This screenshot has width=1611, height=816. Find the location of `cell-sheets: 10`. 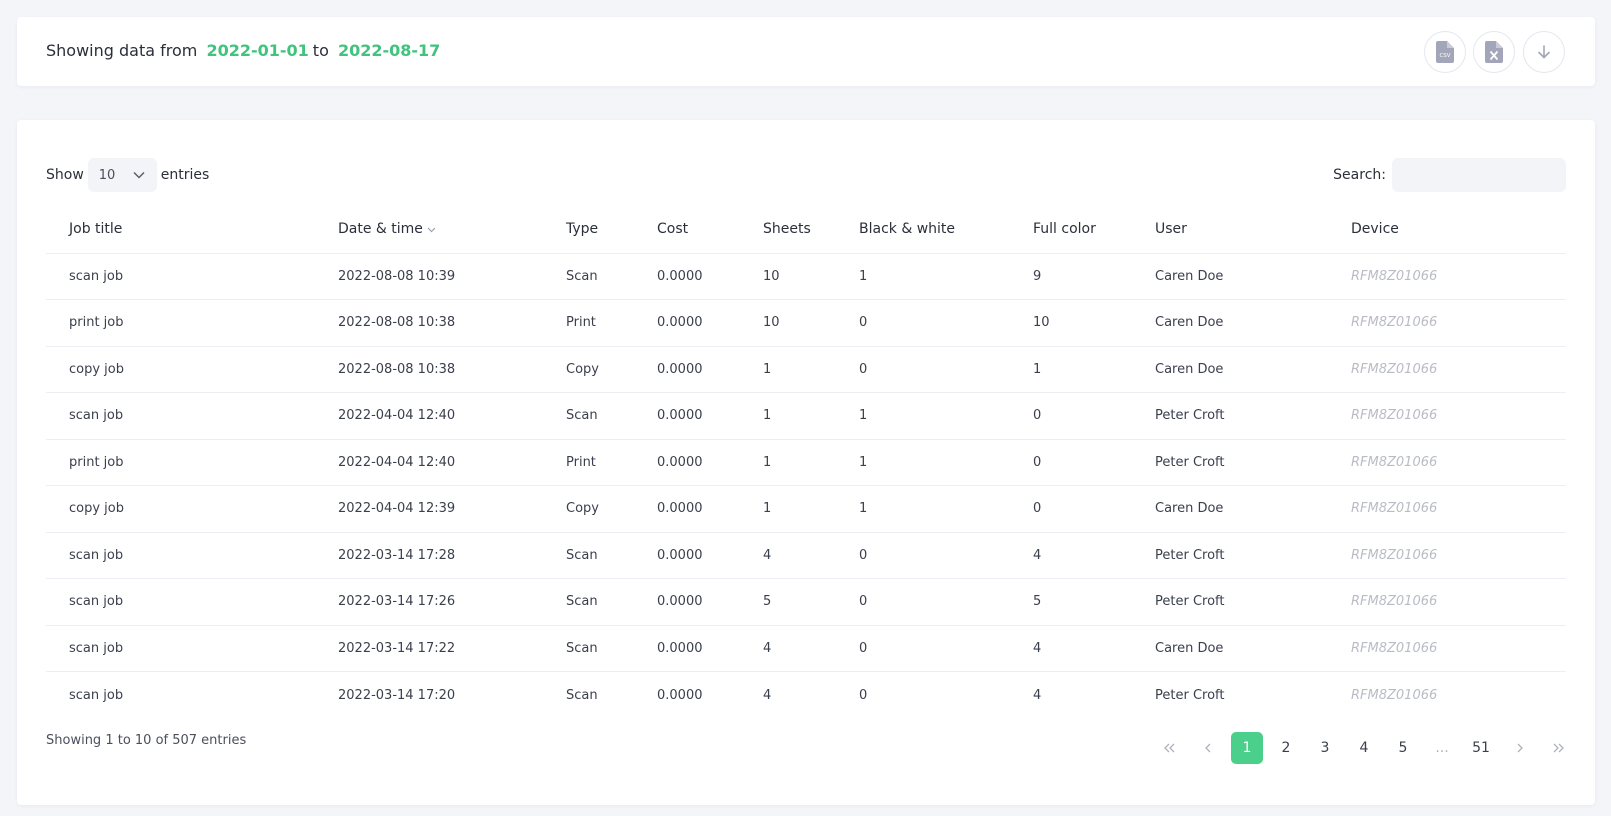

cell-sheets: 10 is located at coordinates (788, 323).